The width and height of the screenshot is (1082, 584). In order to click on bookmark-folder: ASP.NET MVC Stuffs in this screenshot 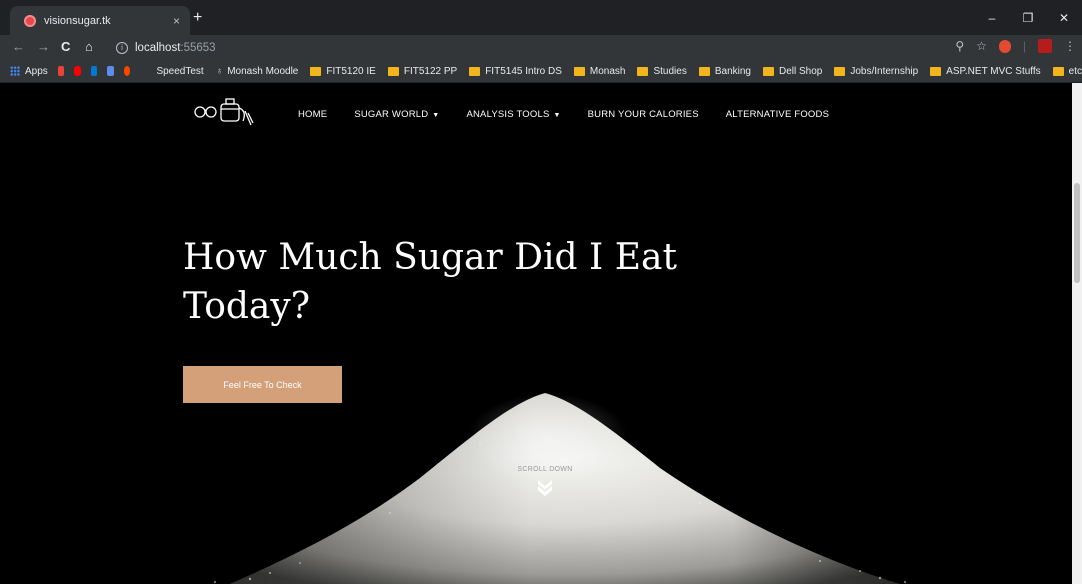, I will do `click(985, 71)`.